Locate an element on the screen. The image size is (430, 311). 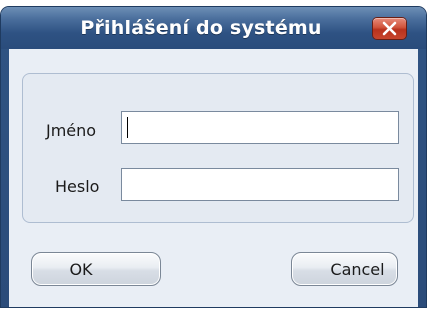
cancel-button: Cancel is located at coordinates (344, 269).